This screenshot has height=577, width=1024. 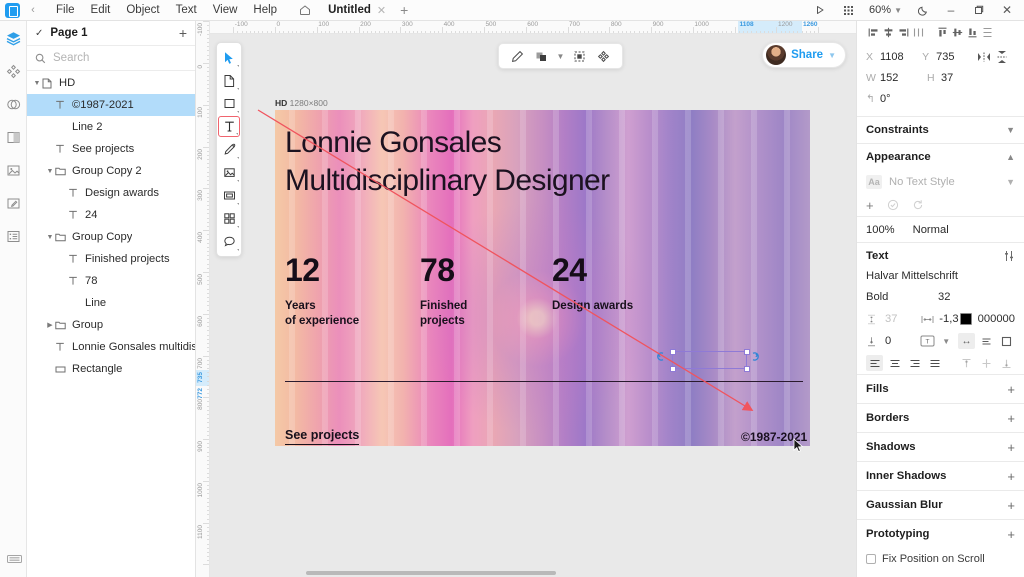 I want to click on check-circle-icon, so click(x=893, y=205).